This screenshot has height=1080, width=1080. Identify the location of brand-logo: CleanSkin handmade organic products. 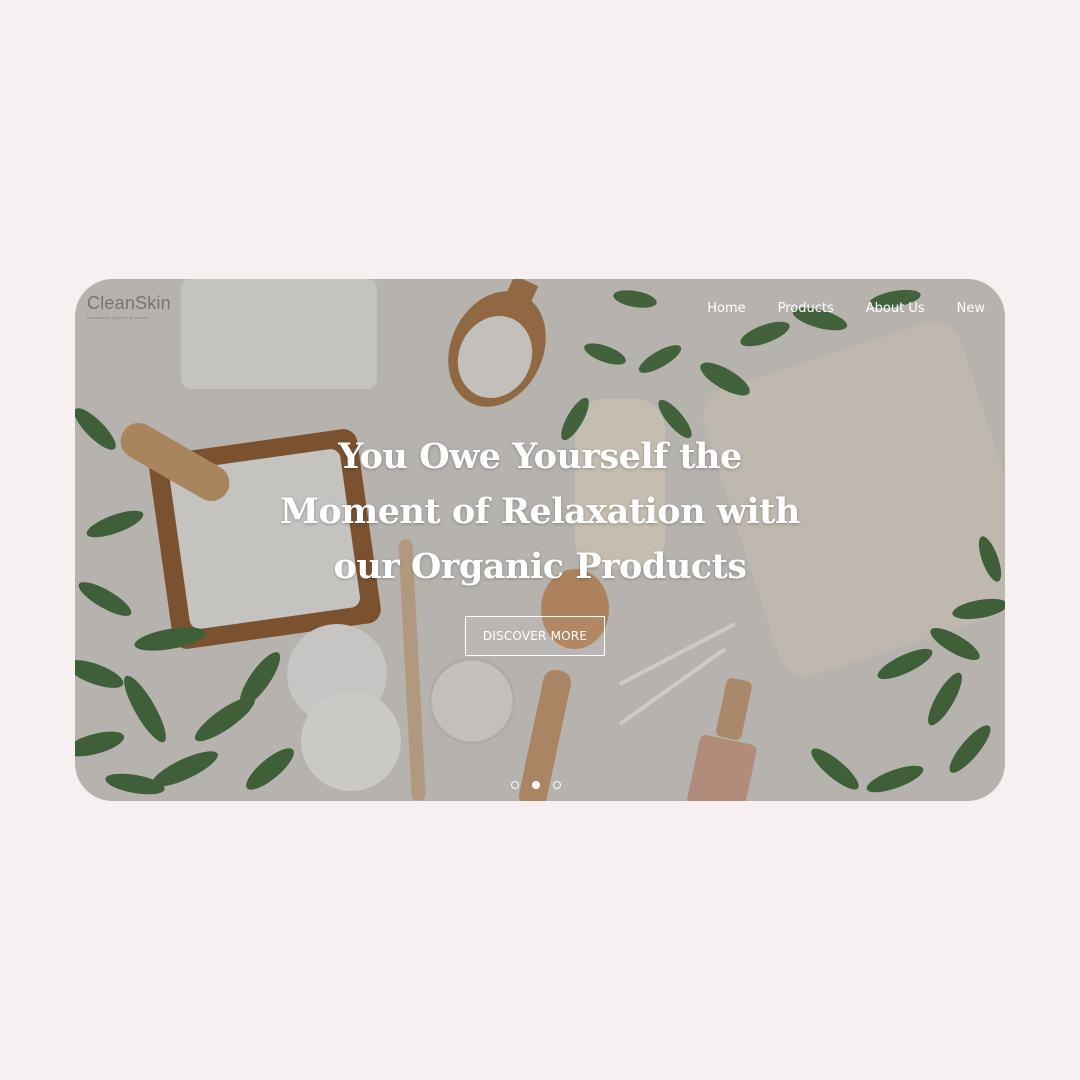
(129, 306).